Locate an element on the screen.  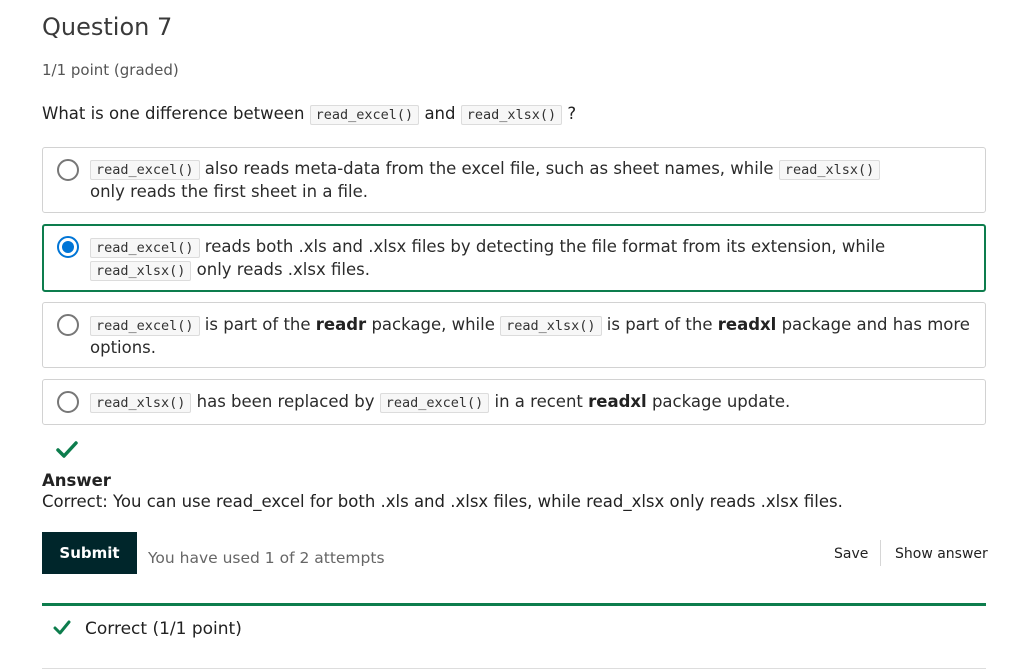
submit-button: Submit is located at coordinates (89, 553).